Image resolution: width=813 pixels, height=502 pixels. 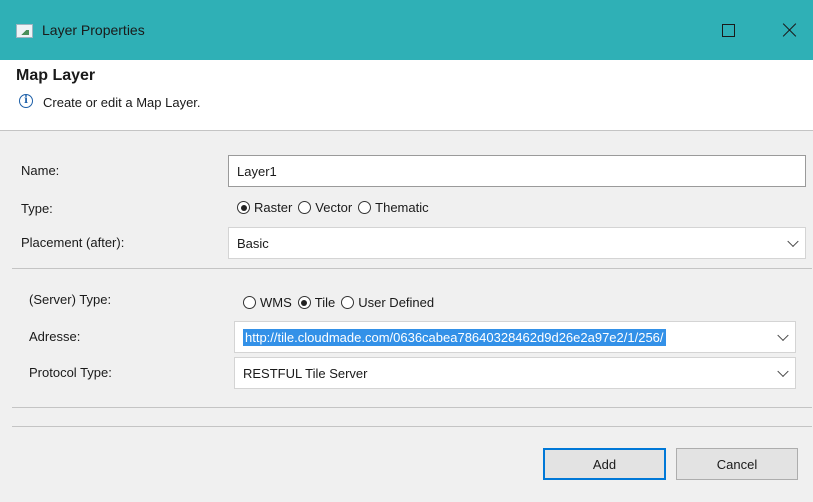 I want to click on header-divider, so click(x=406, y=130).